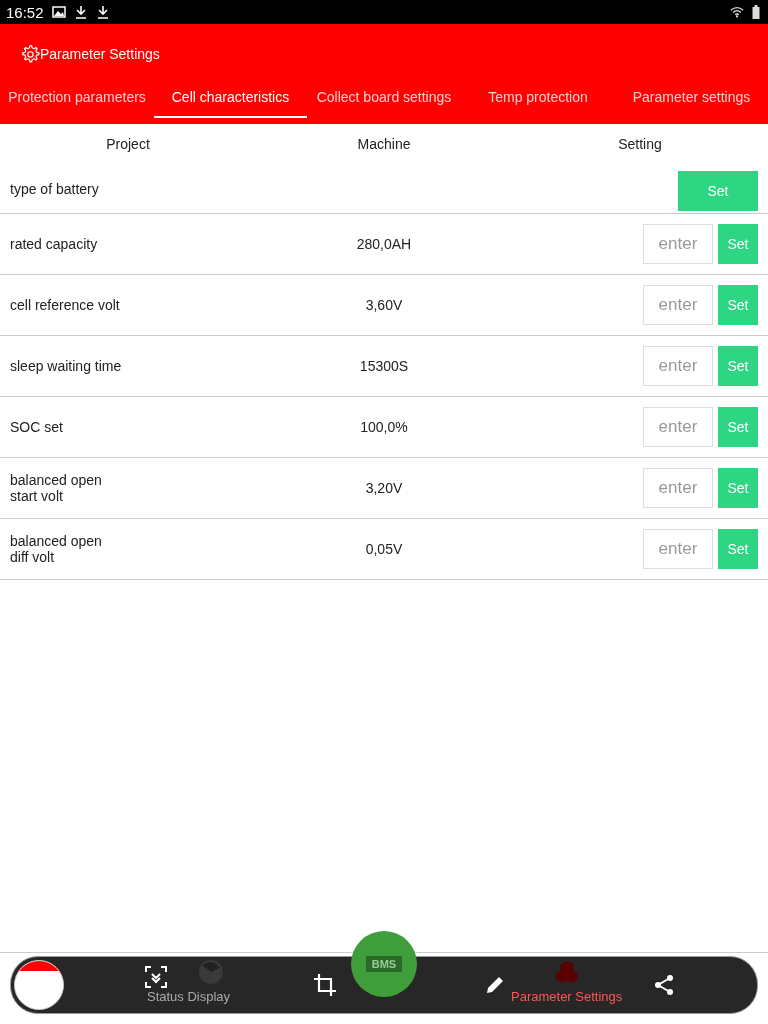  What do you see at coordinates (538, 99) in the screenshot?
I see `tab: Temp protection` at bounding box center [538, 99].